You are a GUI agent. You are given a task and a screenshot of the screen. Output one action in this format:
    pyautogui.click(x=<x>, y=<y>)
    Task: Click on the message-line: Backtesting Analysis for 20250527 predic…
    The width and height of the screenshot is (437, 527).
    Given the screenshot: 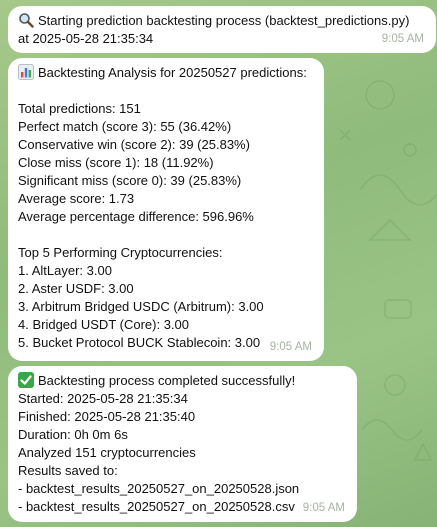 What is the action you would take?
    pyautogui.click(x=166, y=73)
    